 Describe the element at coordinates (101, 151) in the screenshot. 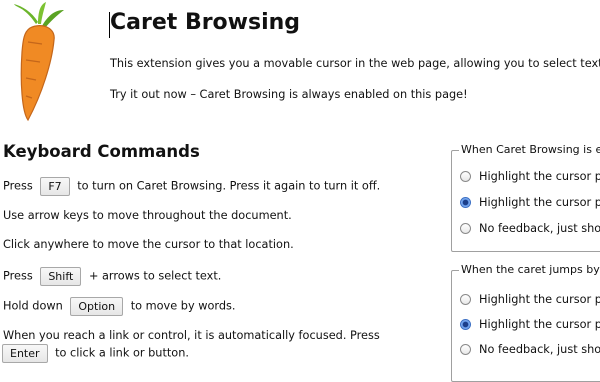

I see `keyboard-commands-heading: Keyboard Commands` at that location.